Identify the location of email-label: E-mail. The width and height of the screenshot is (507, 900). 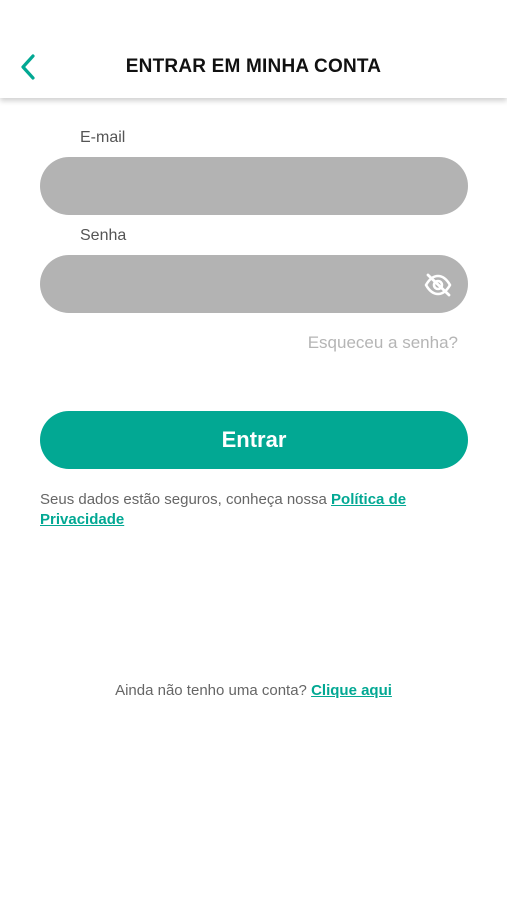
(103, 137).